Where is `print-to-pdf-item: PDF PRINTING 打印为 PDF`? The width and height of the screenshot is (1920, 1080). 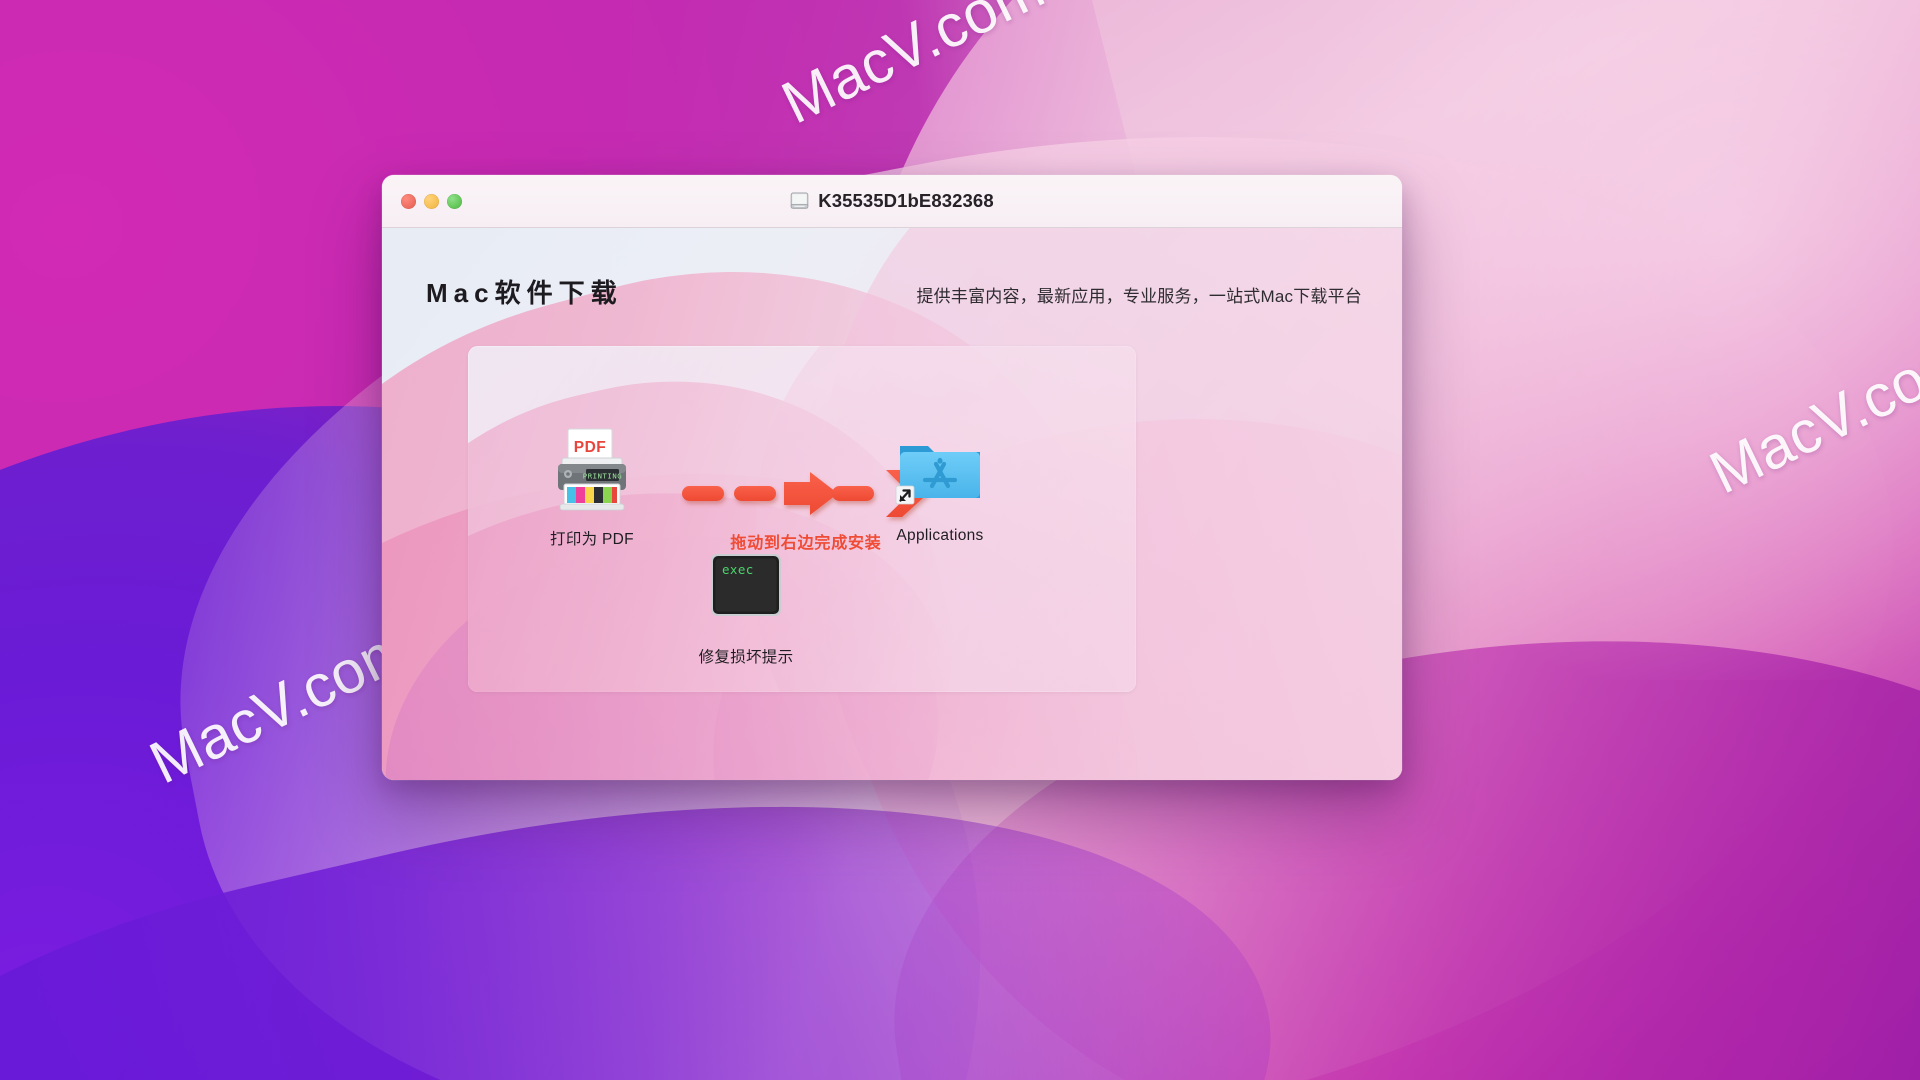
print-to-pdf-item: PDF PRINTING 打印为 PDF is located at coordinates (592, 486).